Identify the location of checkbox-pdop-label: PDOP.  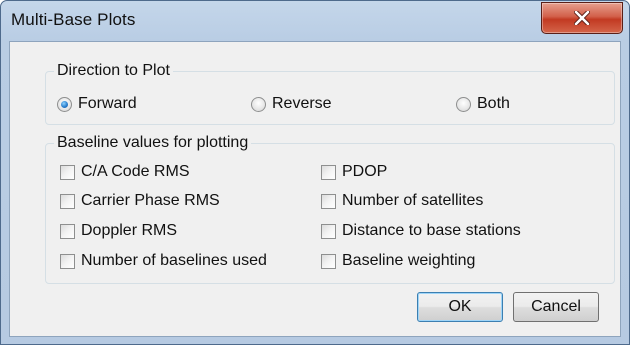
(365, 171).